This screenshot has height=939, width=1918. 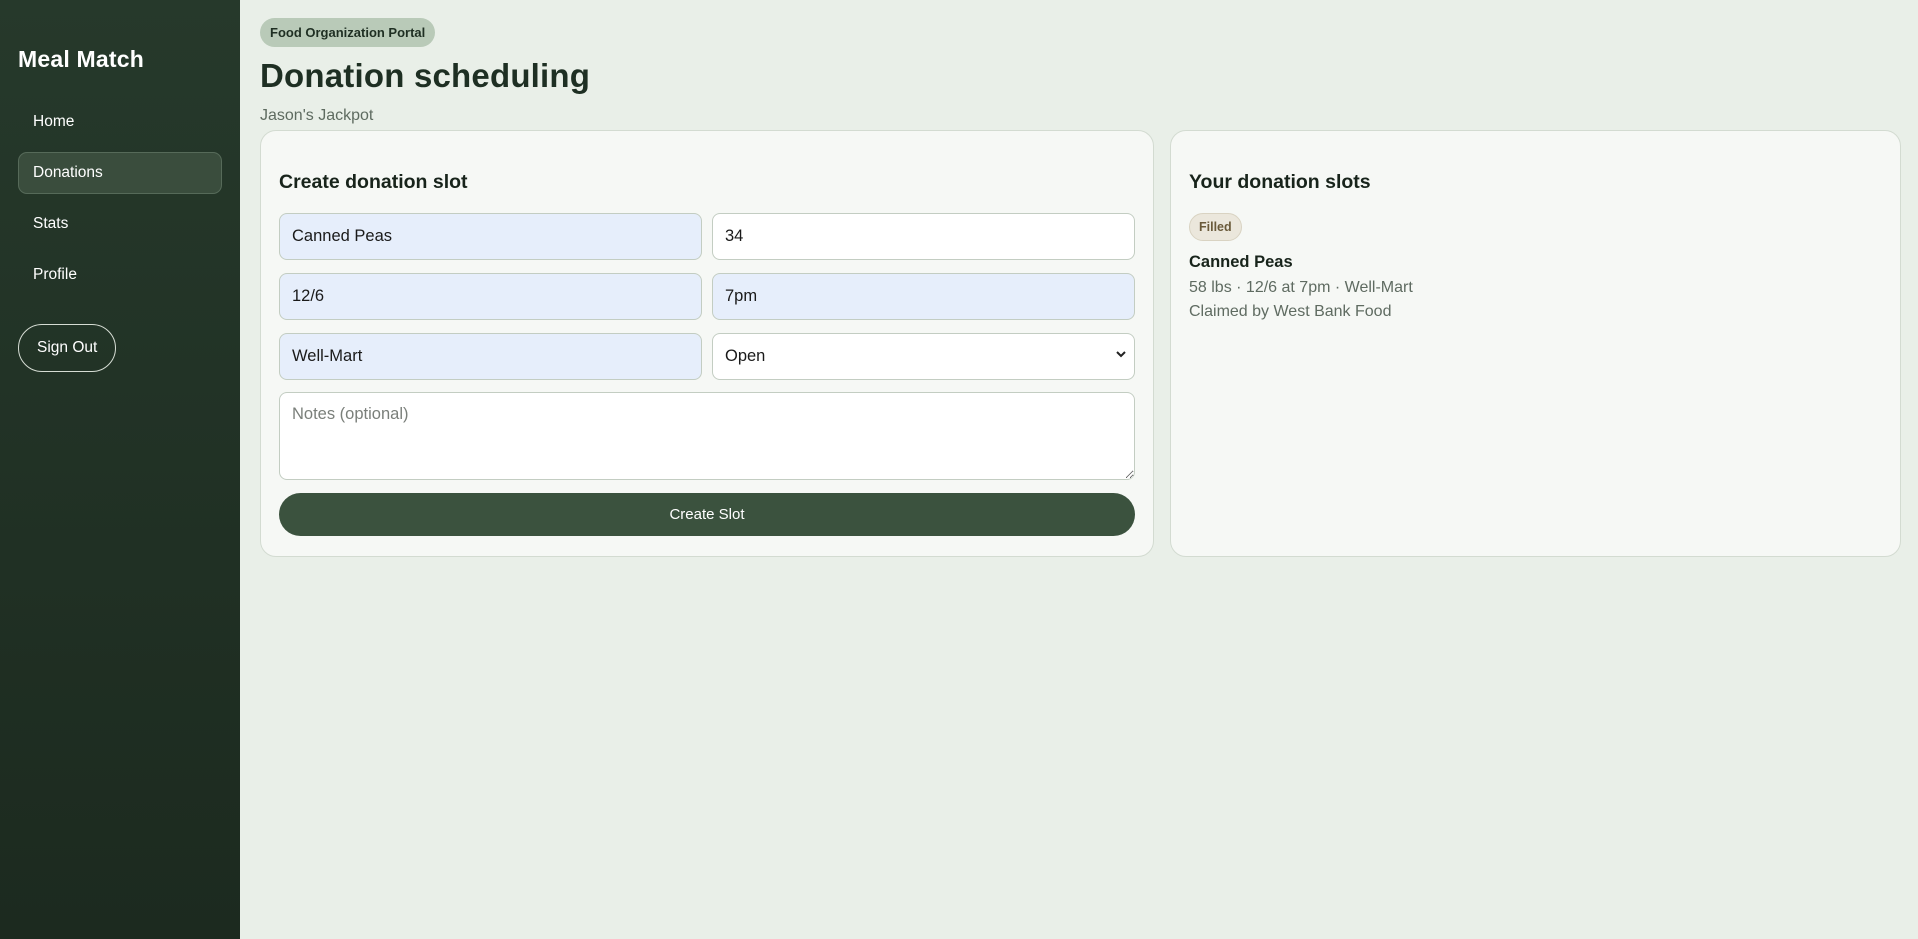 What do you see at coordinates (120, 173) in the screenshot?
I see `sidebar-item-donations: Donations` at bounding box center [120, 173].